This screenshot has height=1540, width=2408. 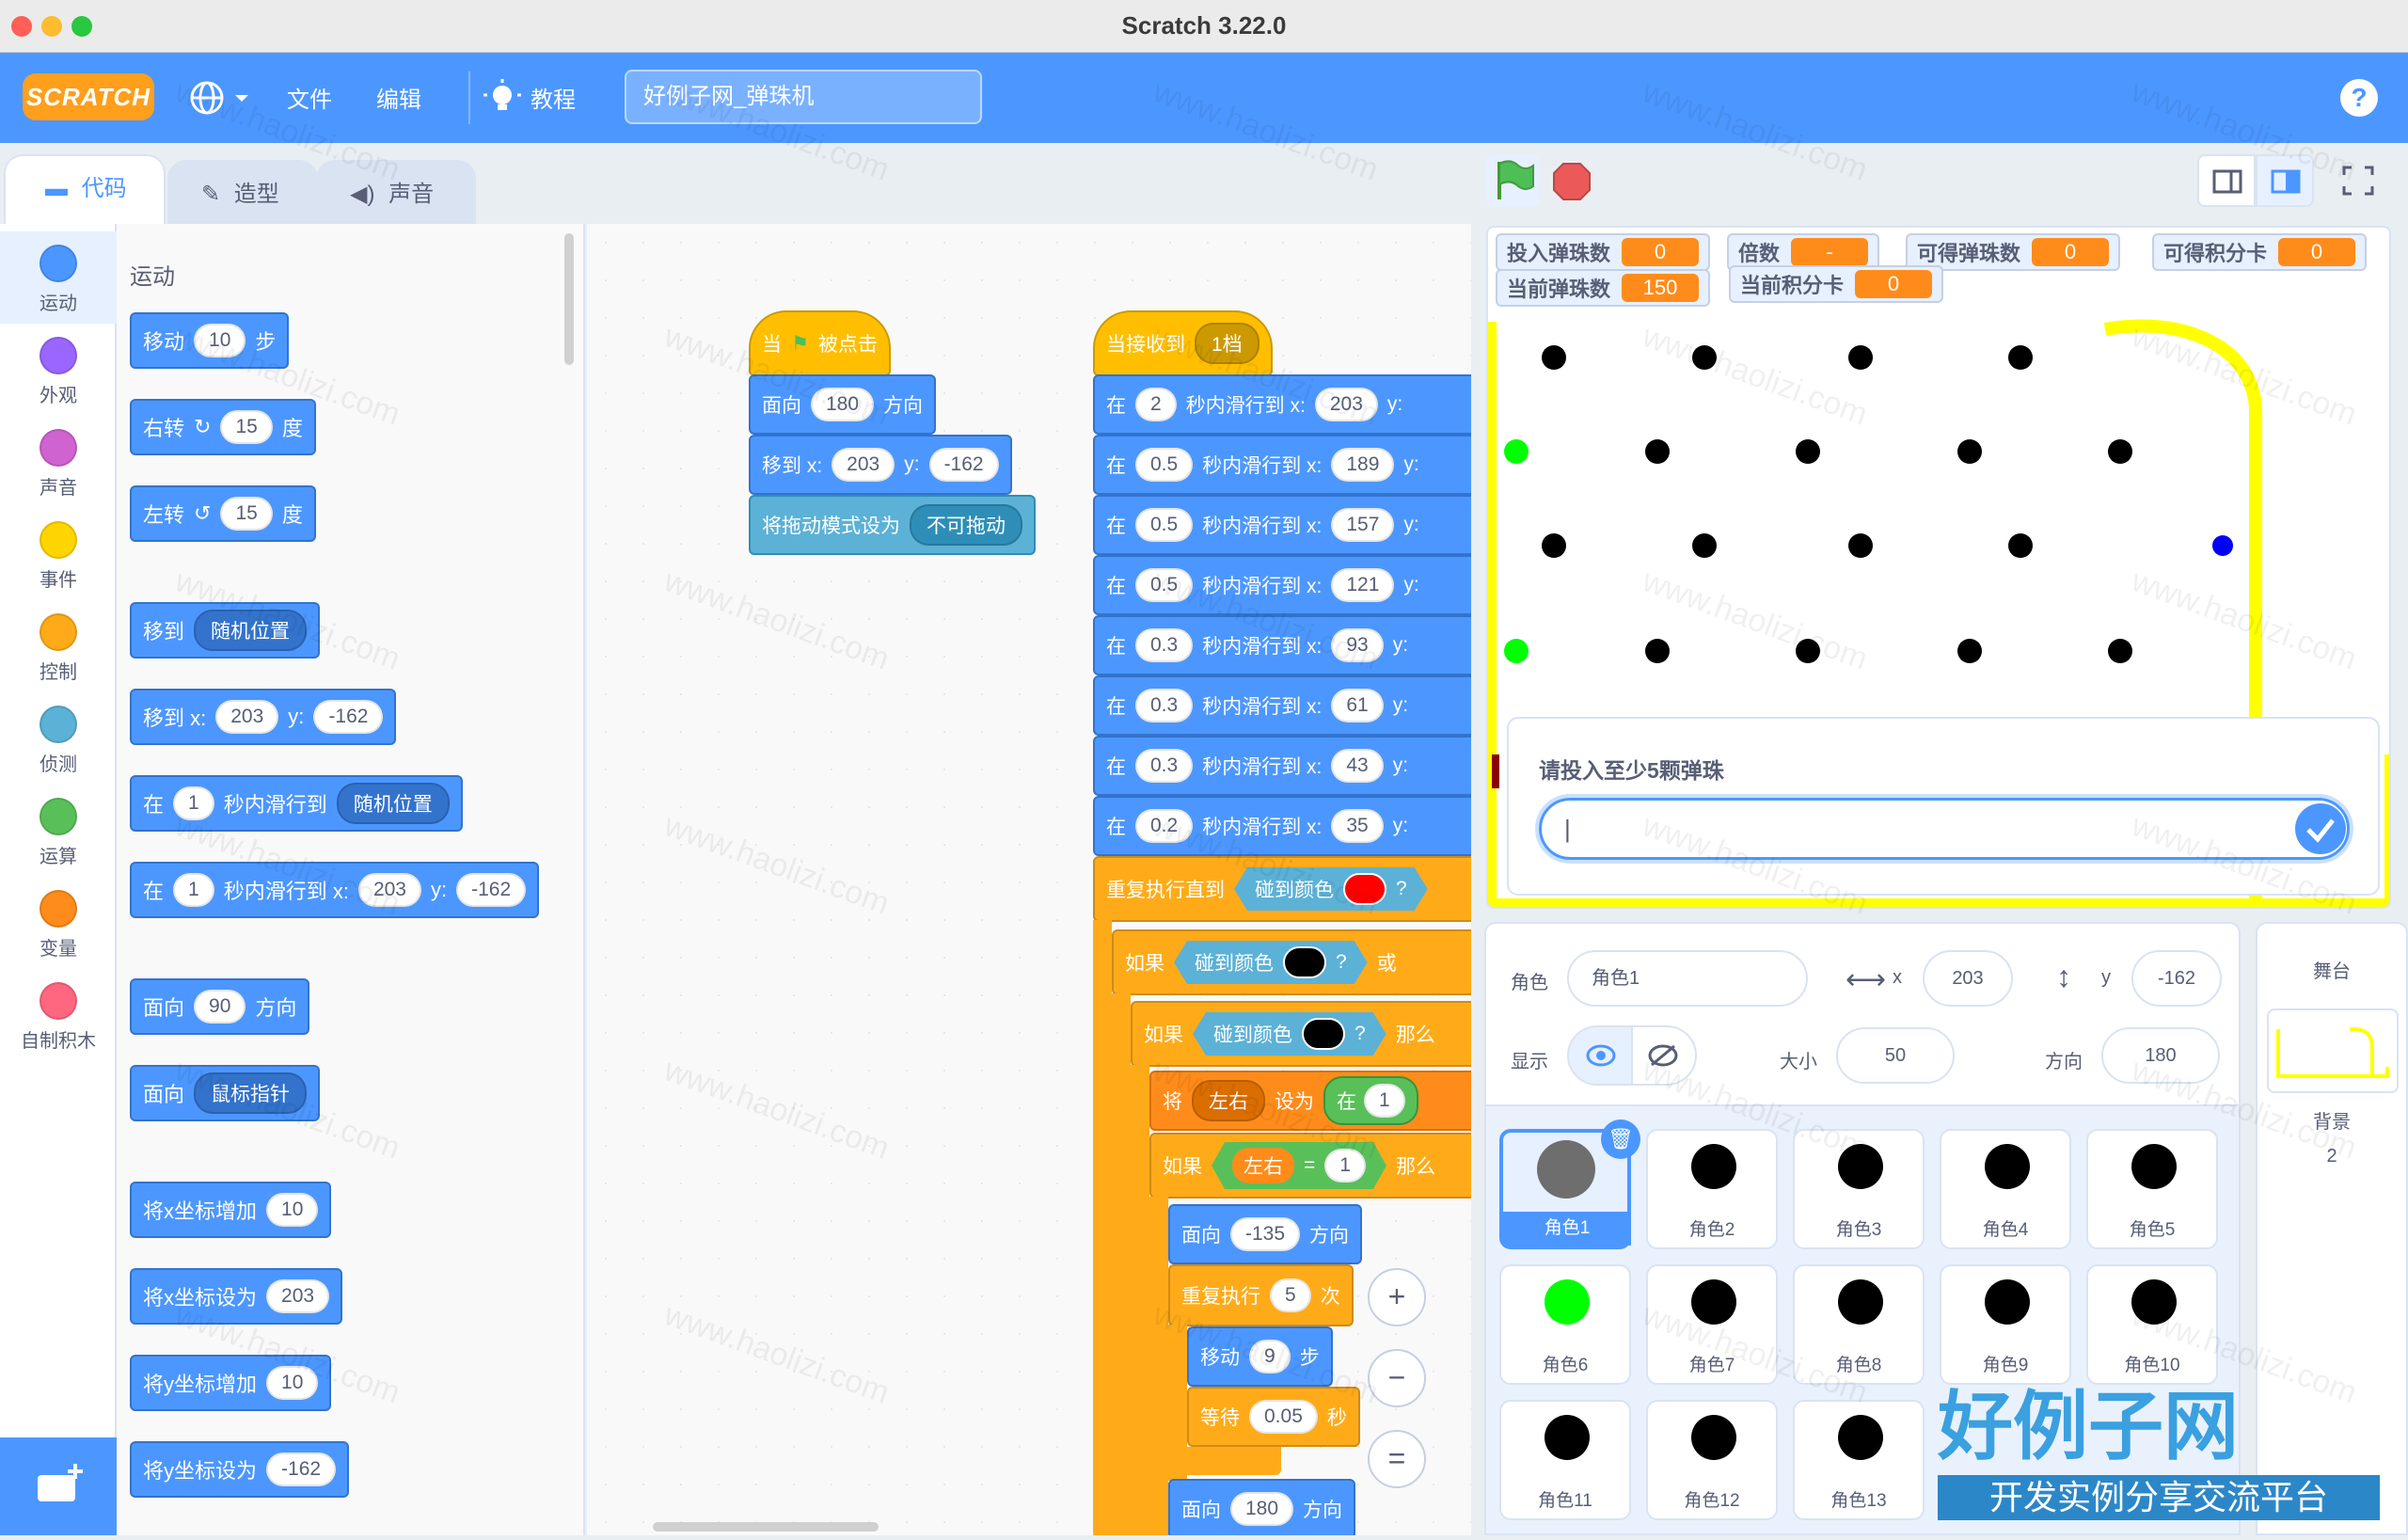 What do you see at coordinates (399, 97) in the screenshot?
I see `edit-menu: 编辑` at bounding box center [399, 97].